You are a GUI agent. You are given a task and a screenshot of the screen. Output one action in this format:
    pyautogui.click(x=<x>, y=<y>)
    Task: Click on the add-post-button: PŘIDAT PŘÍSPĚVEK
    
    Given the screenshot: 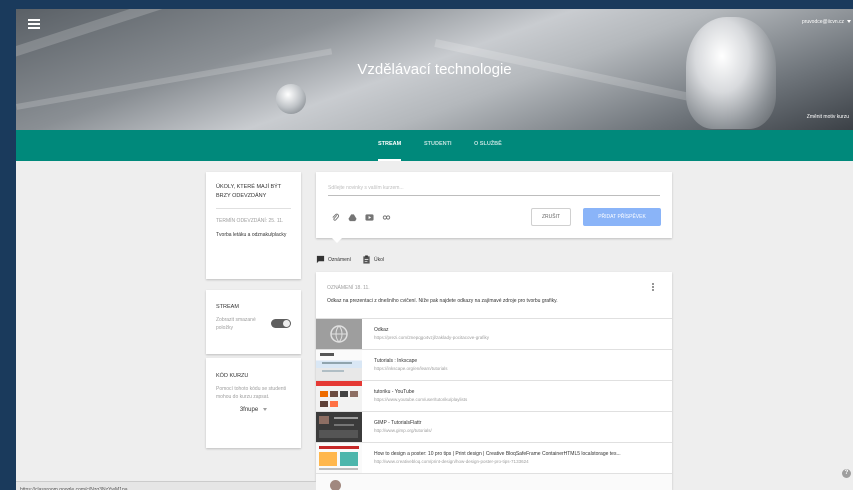 What is the action you would take?
    pyautogui.click(x=622, y=217)
    